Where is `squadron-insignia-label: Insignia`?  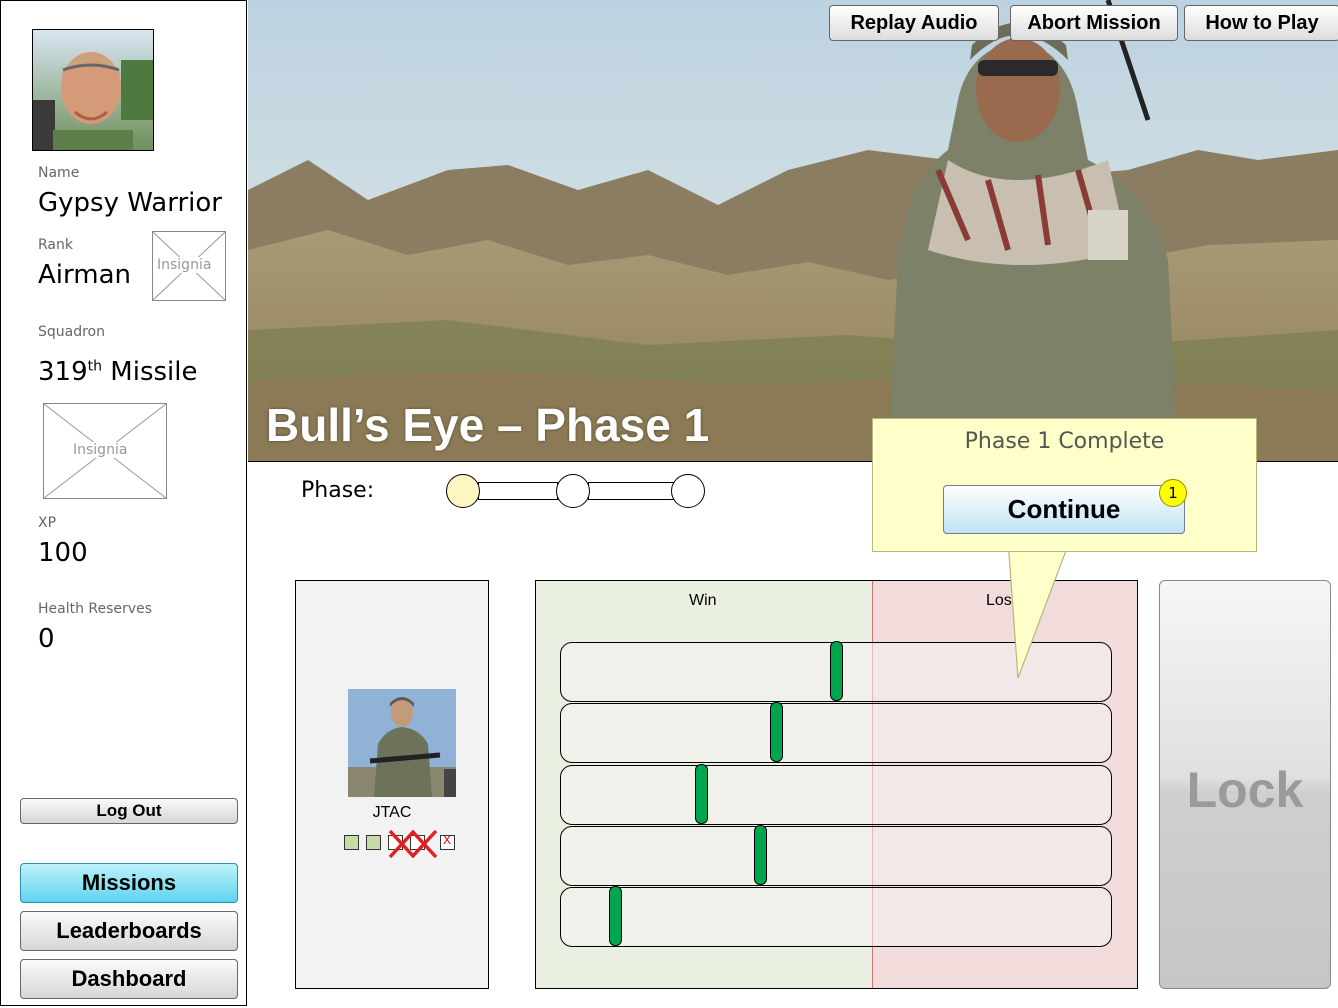
squadron-insignia-label: Insignia is located at coordinates (100, 450).